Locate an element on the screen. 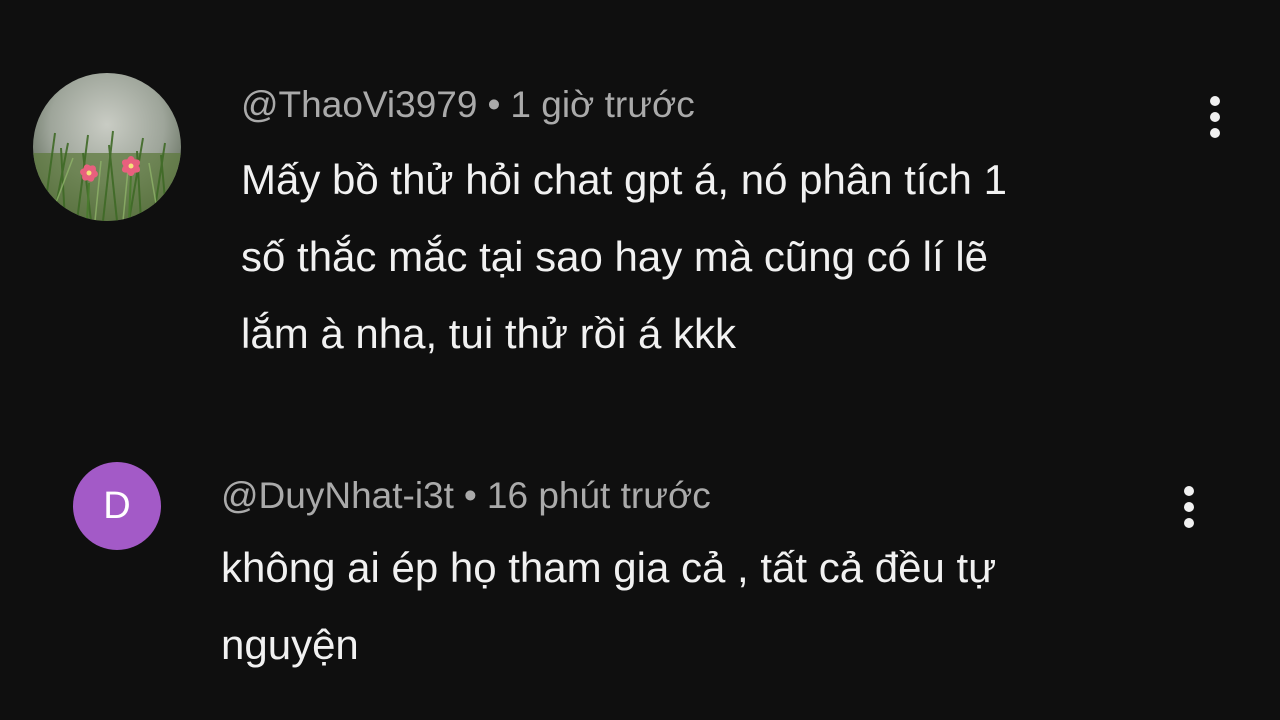  avatar is located at coordinates (107, 147).